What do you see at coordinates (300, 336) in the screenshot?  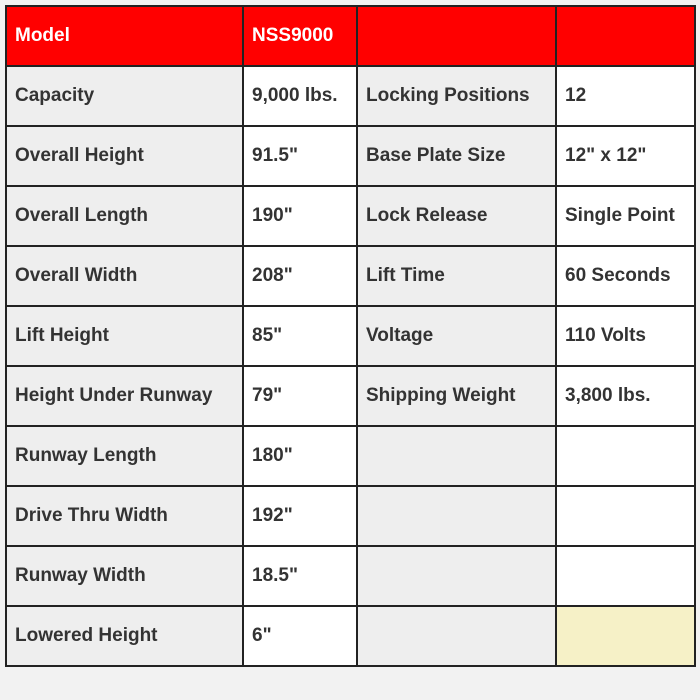 I see `spec-value: 85"` at bounding box center [300, 336].